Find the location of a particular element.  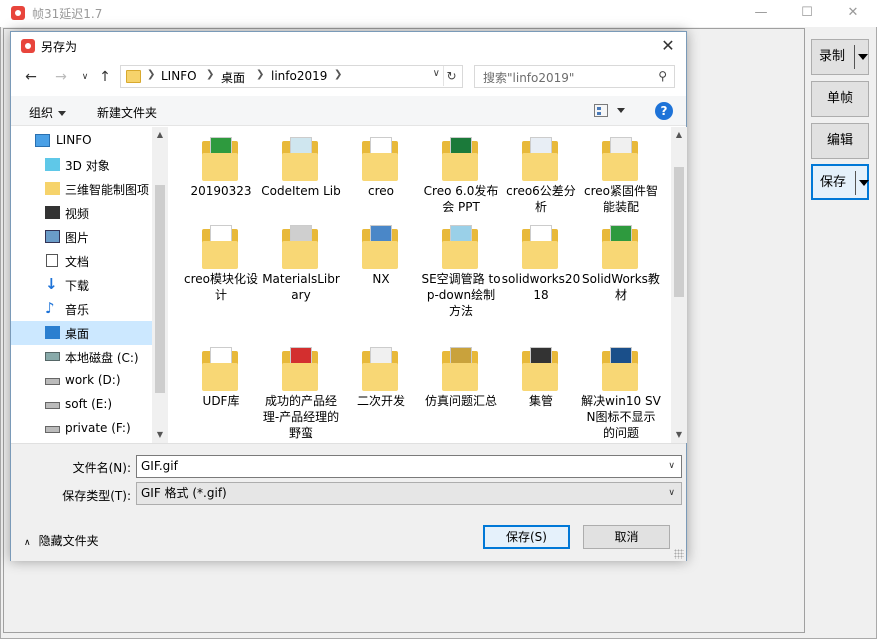

file-label: SolidWorks教材 is located at coordinates (621, 287).